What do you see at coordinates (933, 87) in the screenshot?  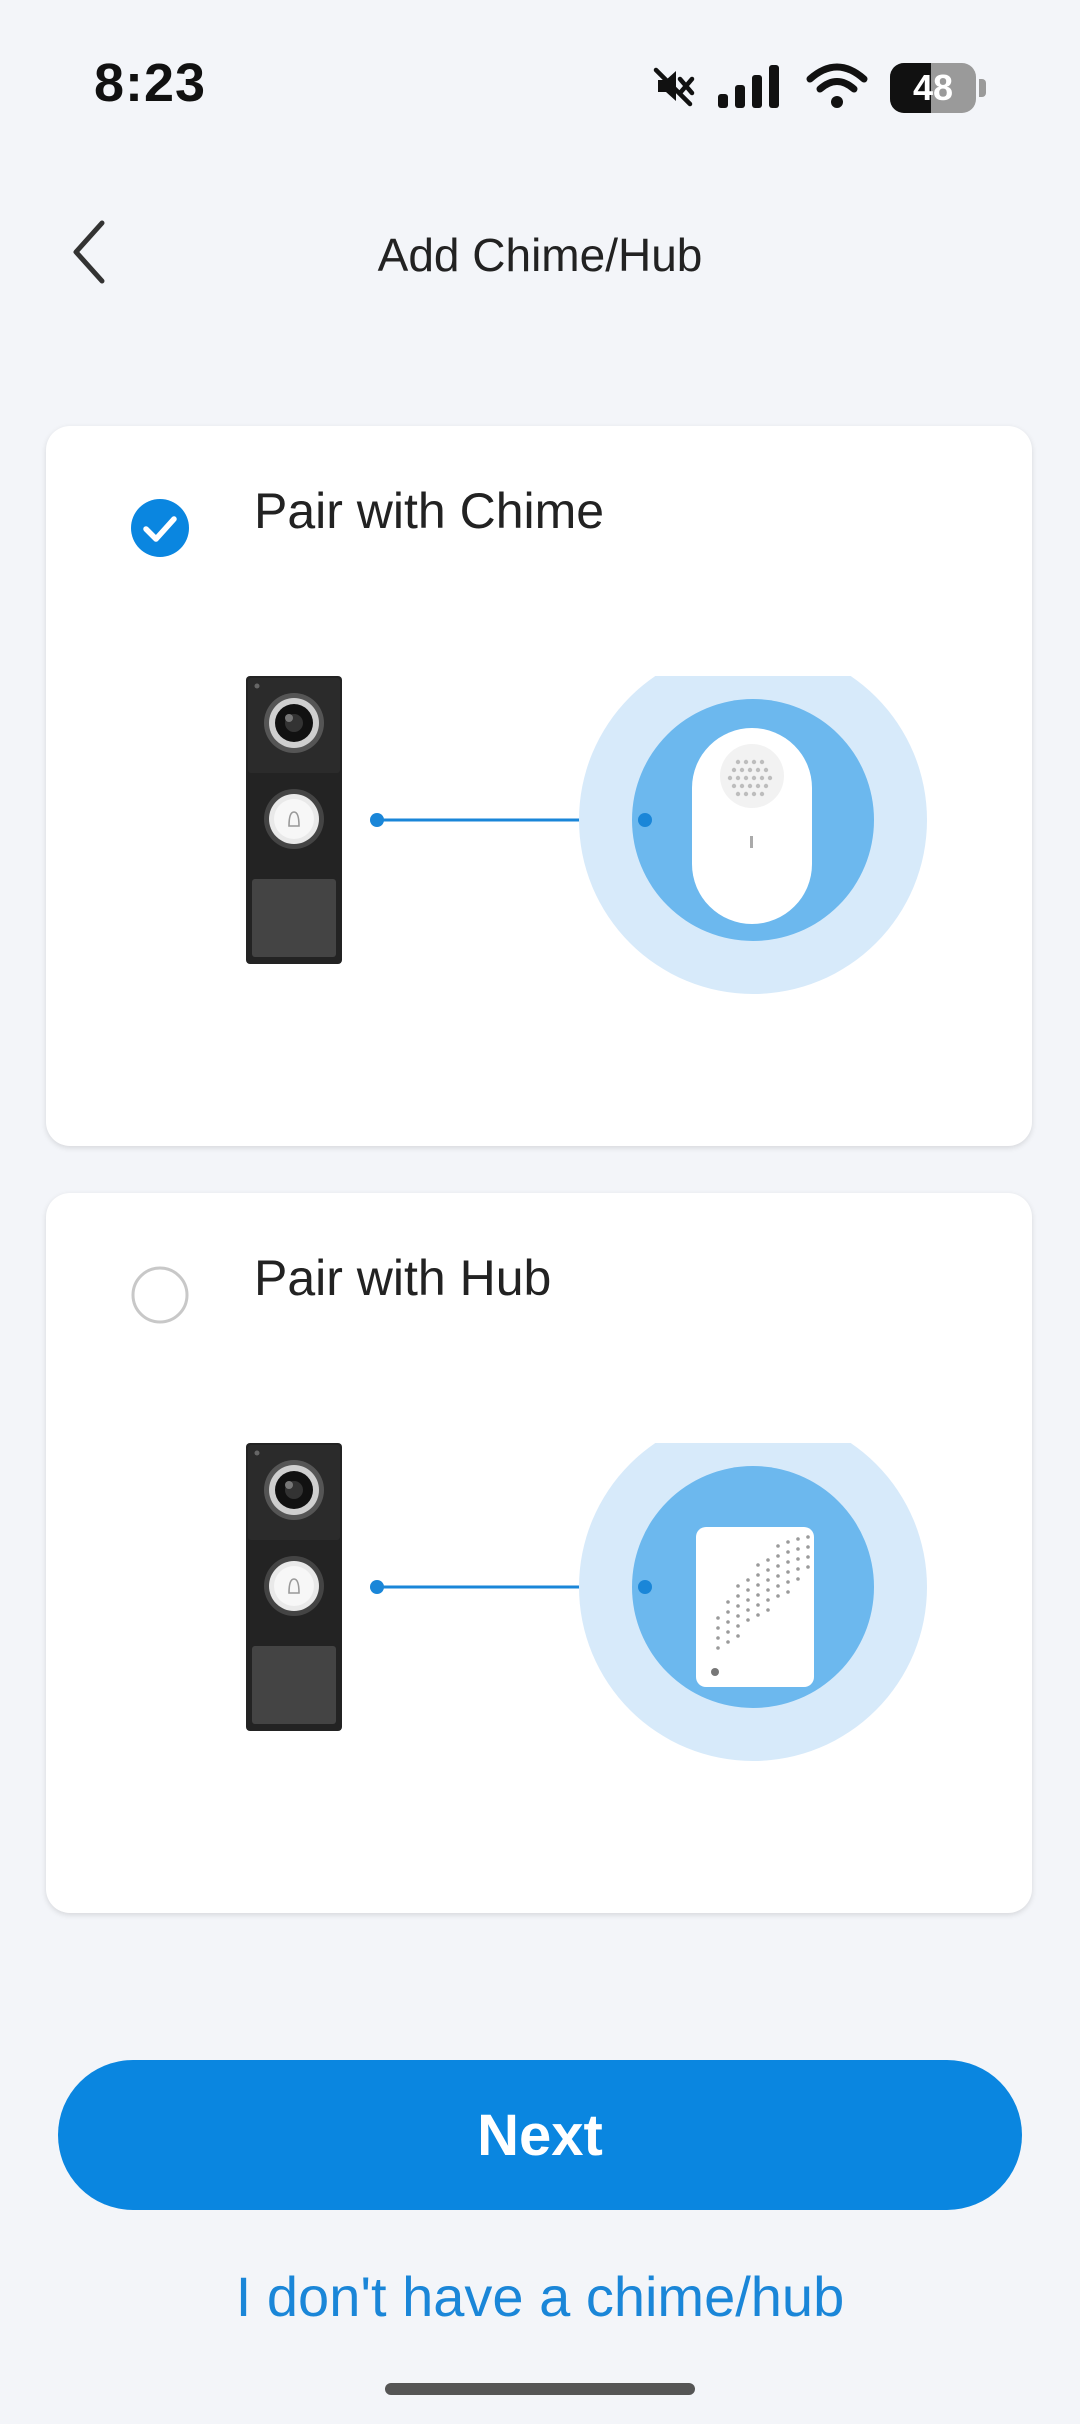 I see `battery-level: 48` at bounding box center [933, 87].